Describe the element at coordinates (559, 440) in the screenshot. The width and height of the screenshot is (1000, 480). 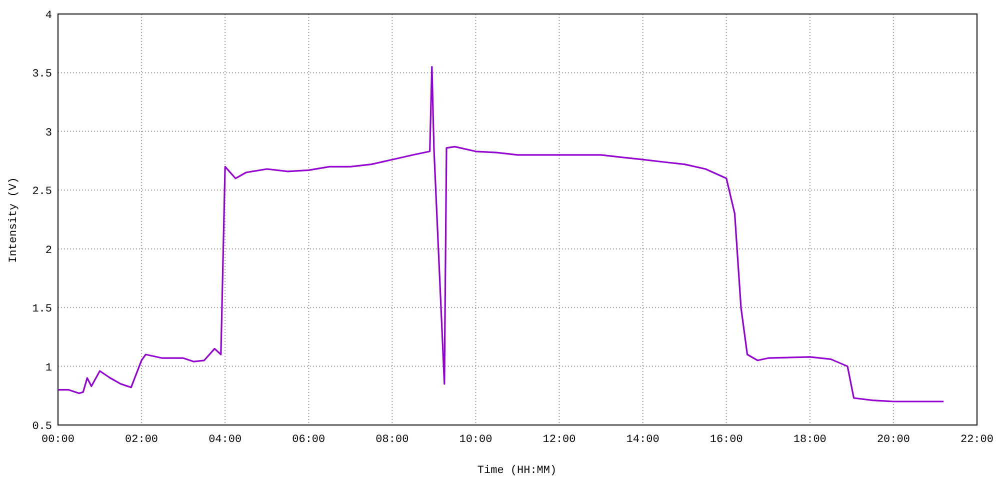
I see `tick-label: 12:00` at that location.